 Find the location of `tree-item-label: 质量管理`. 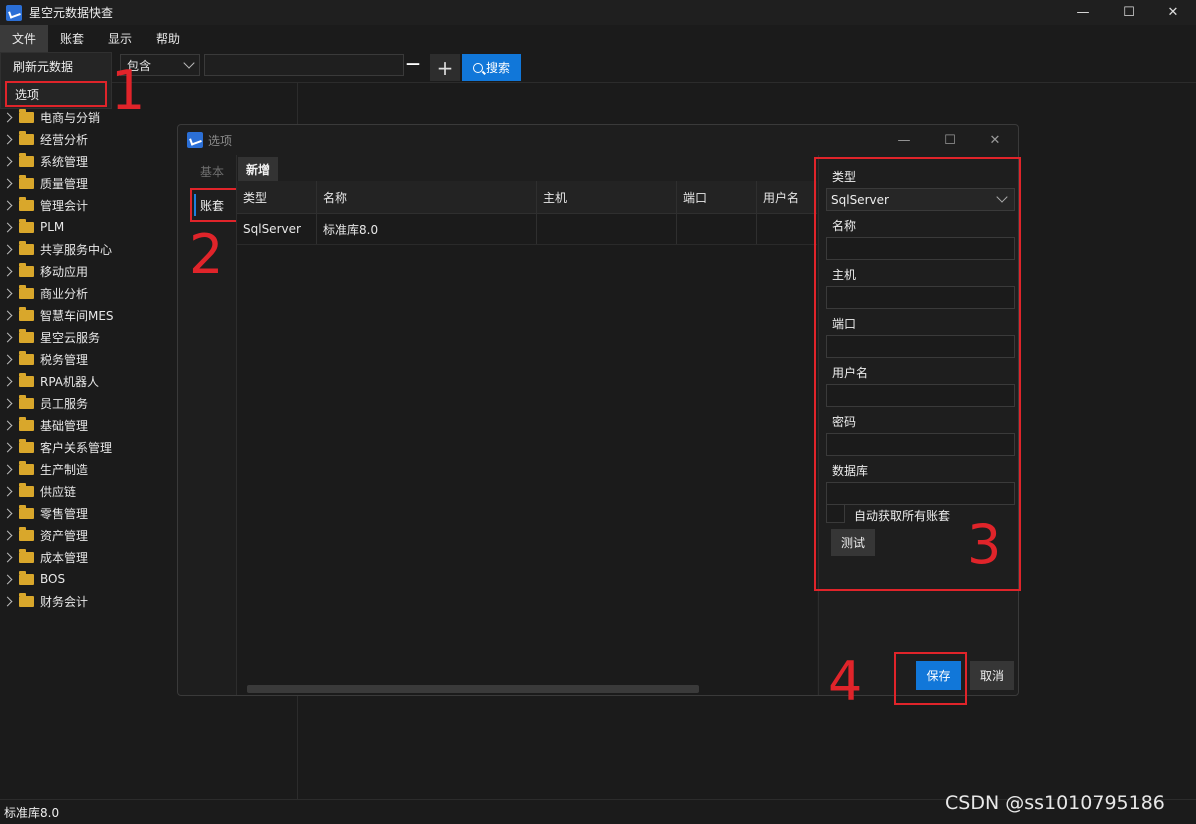

tree-item-label: 质量管理 is located at coordinates (64, 183).